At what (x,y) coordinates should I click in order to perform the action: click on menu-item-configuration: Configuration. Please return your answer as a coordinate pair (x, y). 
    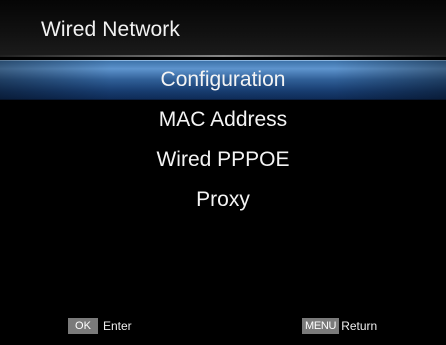
    Looking at the image, I should click on (223, 80).